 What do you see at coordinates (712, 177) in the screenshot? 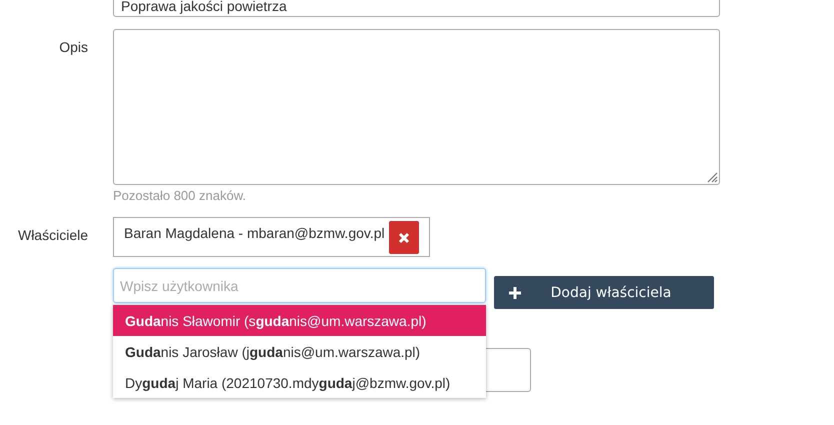
I see `resize-grip-icon` at bounding box center [712, 177].